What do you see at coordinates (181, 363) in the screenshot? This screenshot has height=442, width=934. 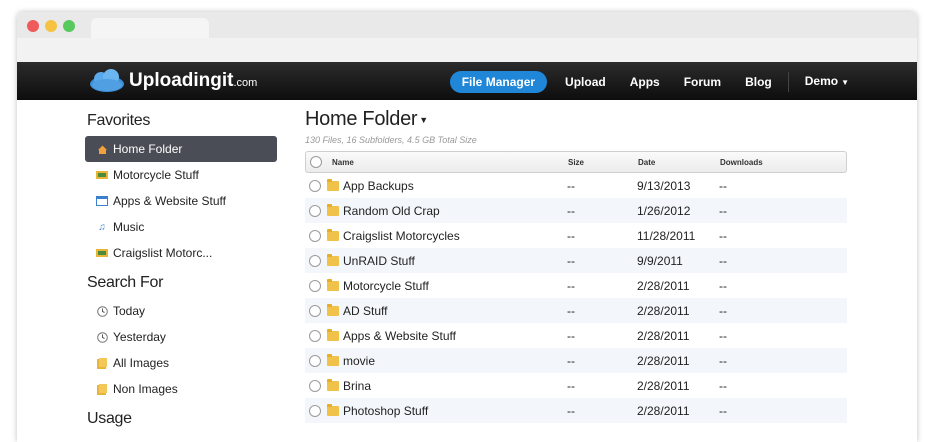 I see `sidebar-item-all-images: All Images` at bounding box center [181, 363].